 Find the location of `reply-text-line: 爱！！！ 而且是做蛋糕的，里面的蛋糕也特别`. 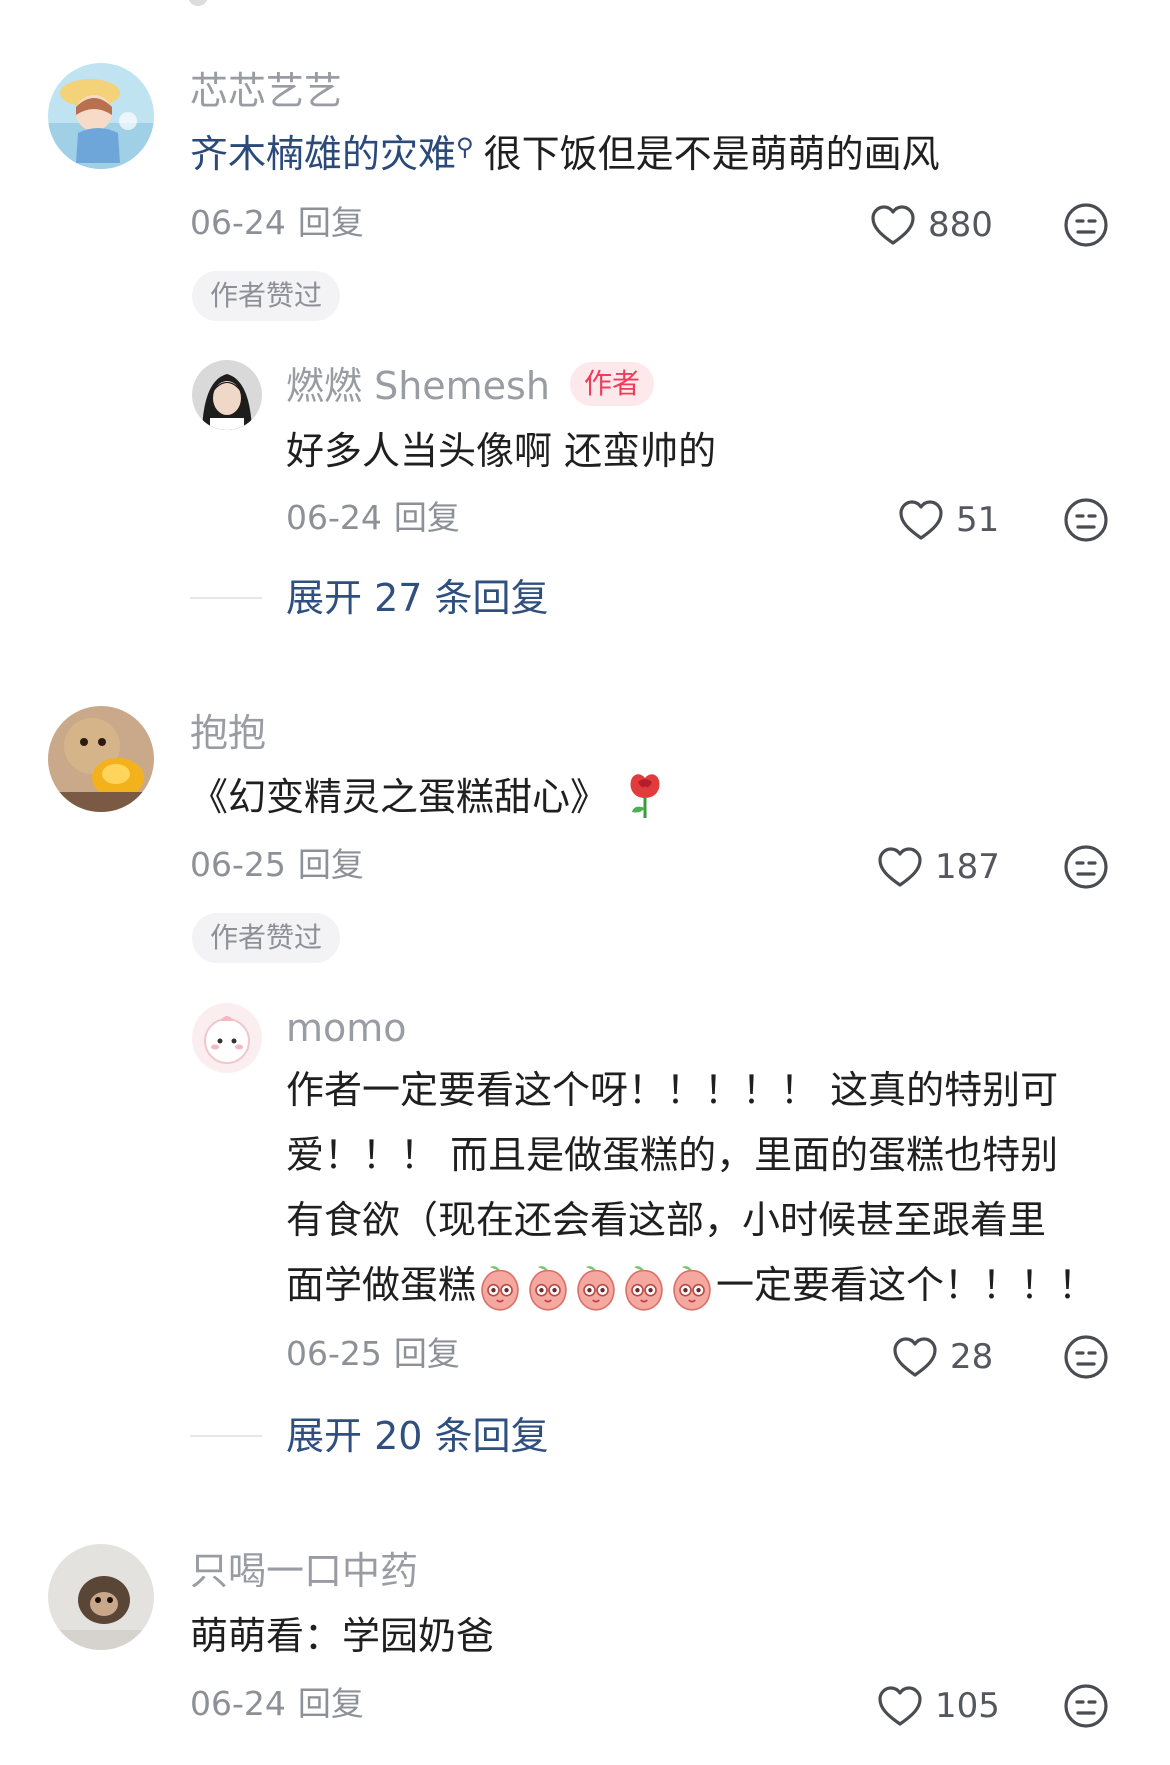

reply-text-line: 爱！！！ 而且是做蛋糕的，里面的蛋糕也特别 is located at coordinates (672, 1155).